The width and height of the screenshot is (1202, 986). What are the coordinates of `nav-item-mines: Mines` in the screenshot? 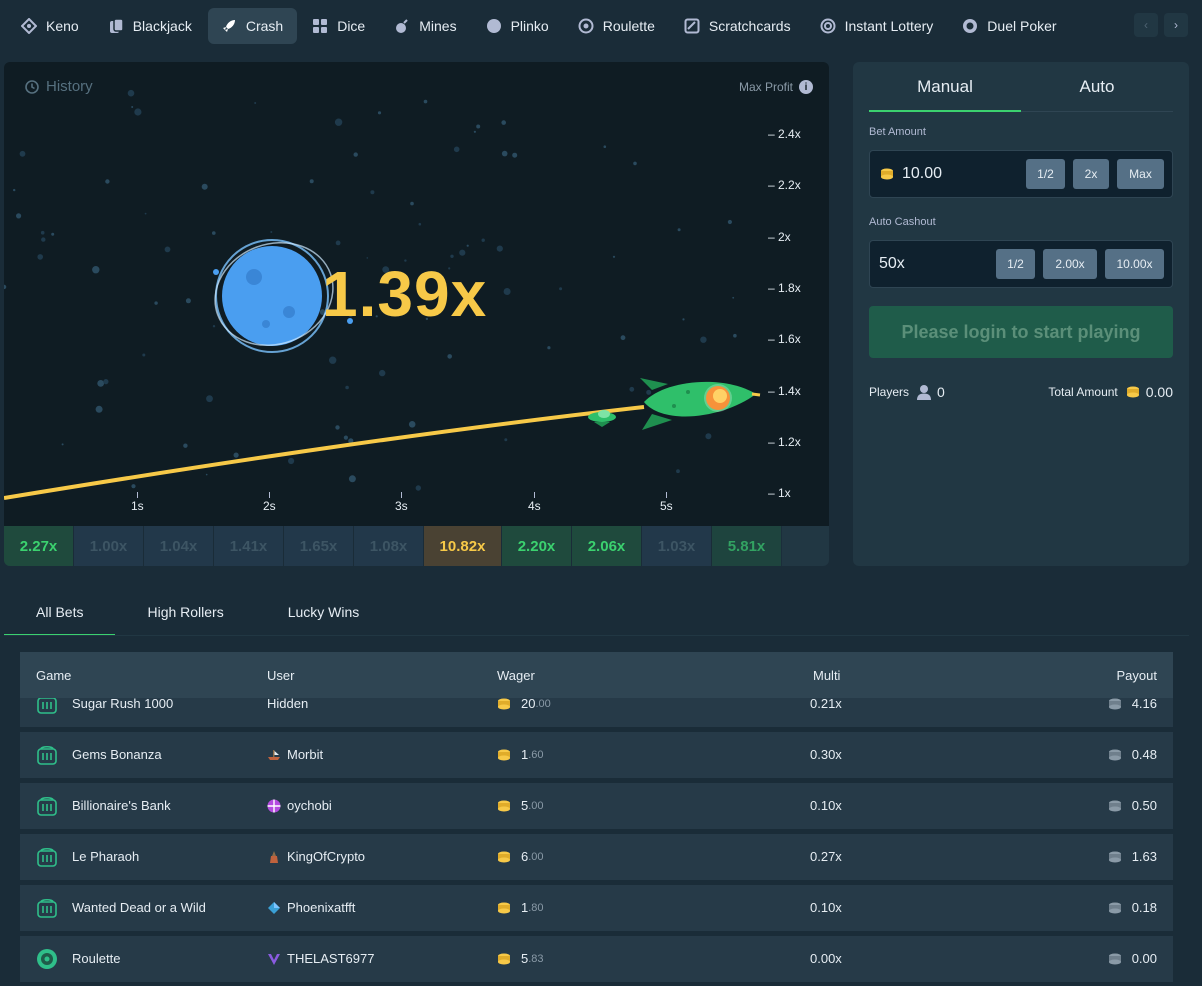 It's located at (425, 26).